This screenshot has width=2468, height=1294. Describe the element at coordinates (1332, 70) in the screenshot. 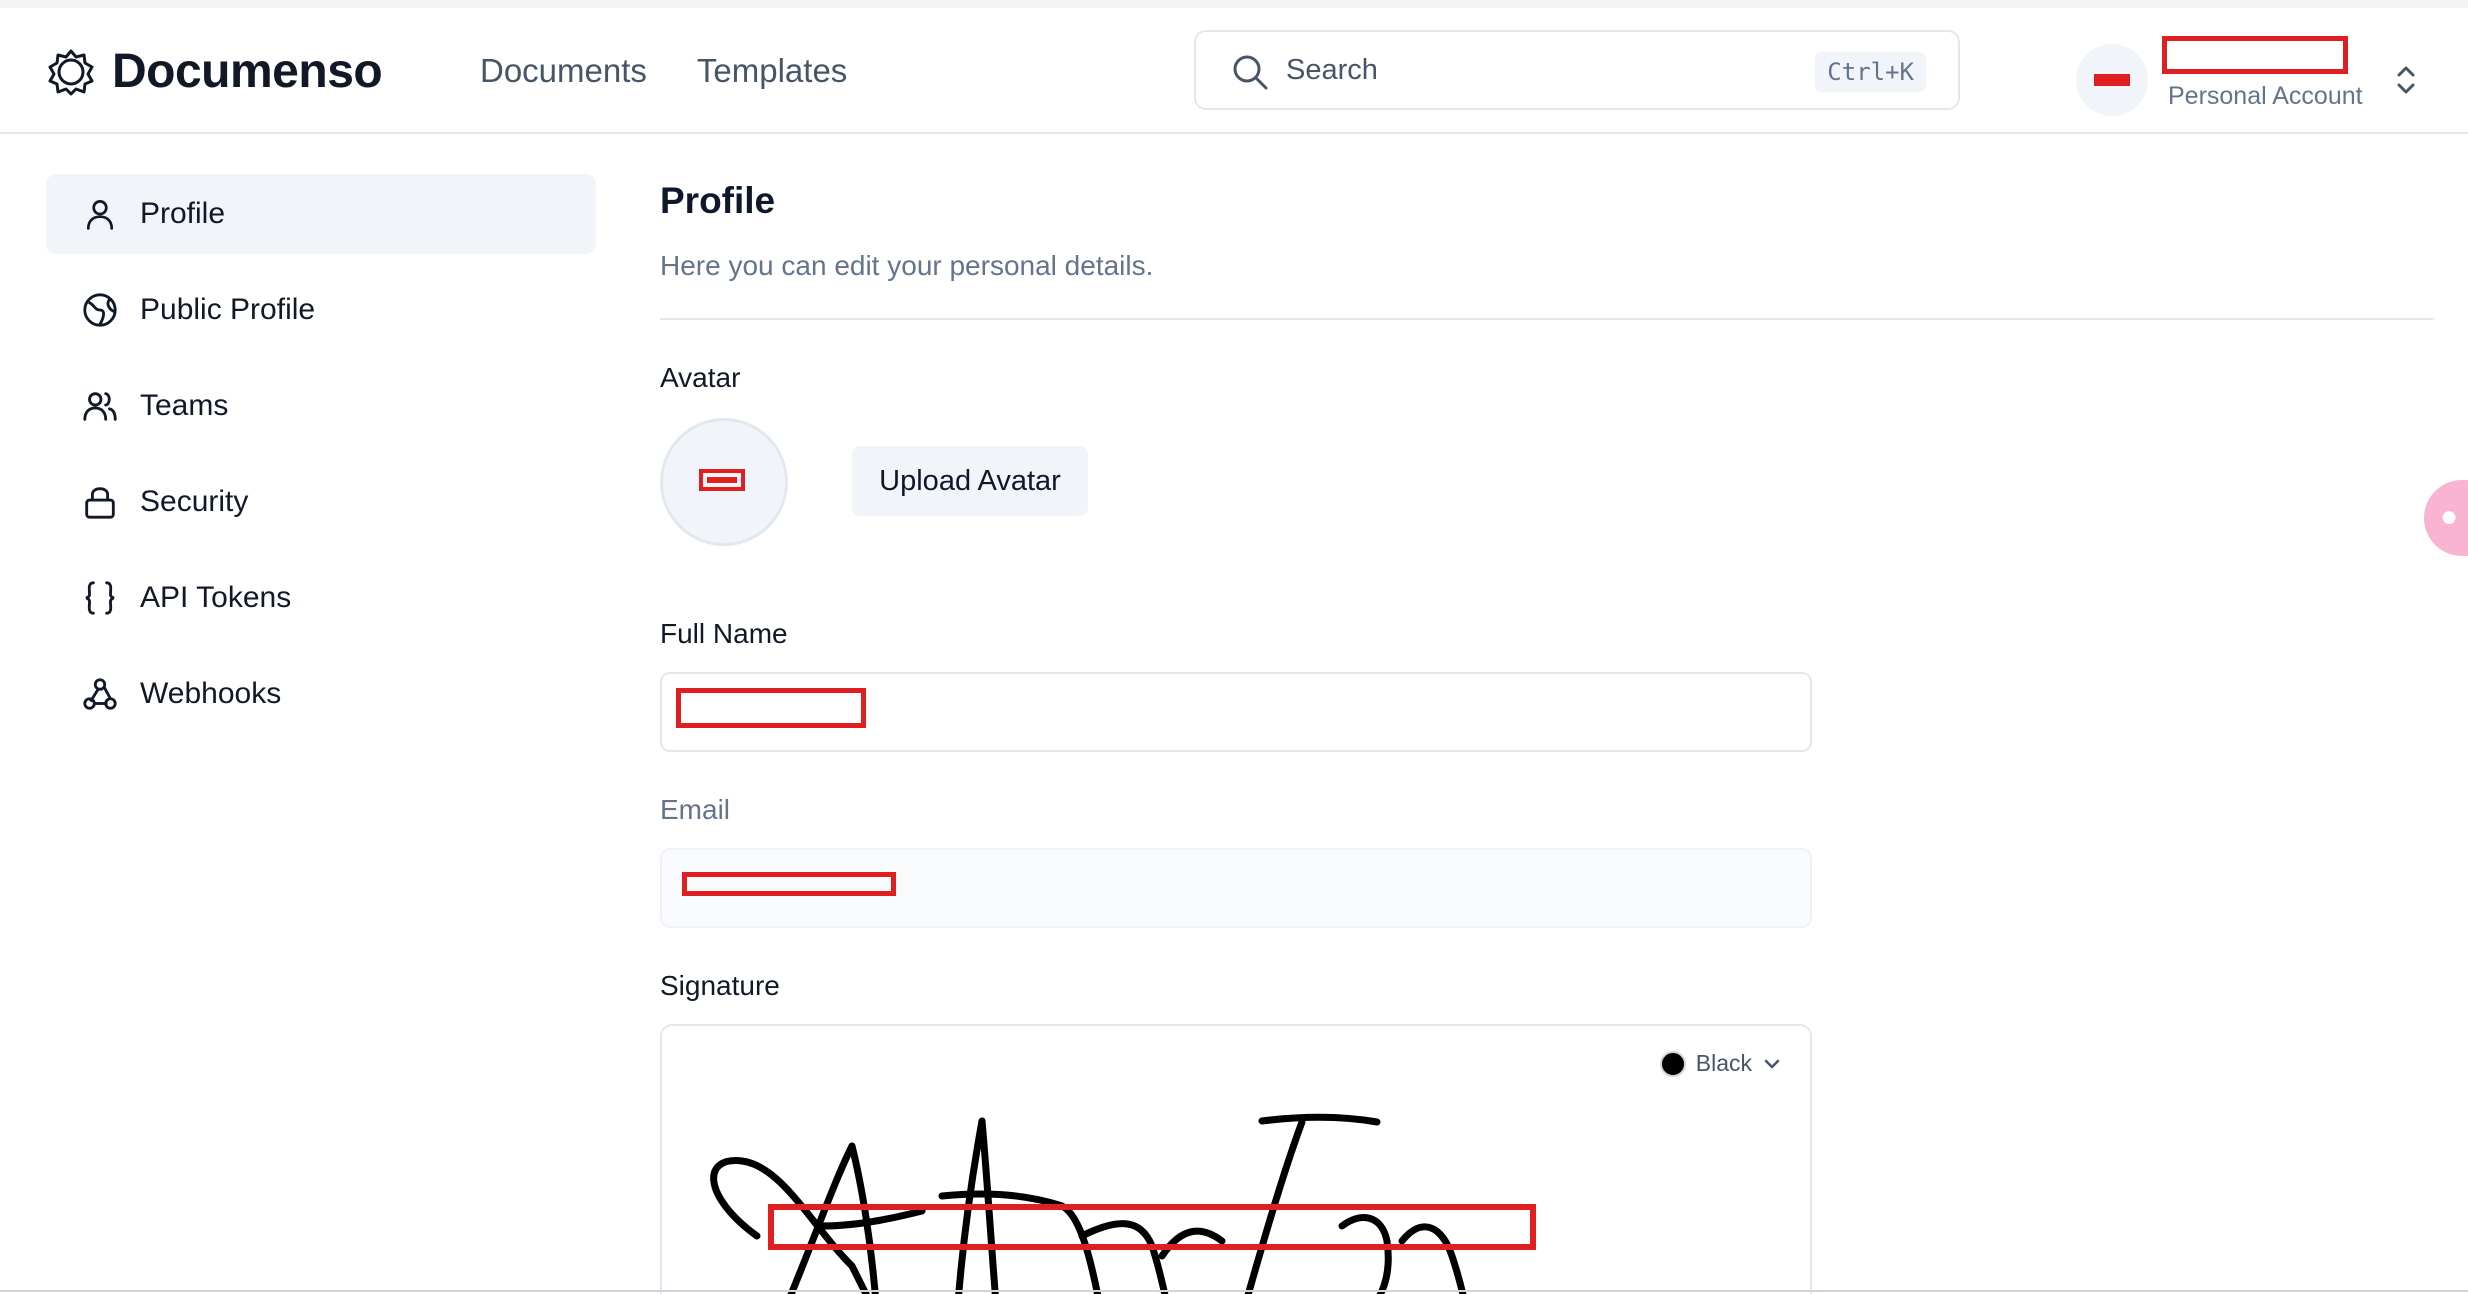

I see `search-placeholder: Search` at that location.